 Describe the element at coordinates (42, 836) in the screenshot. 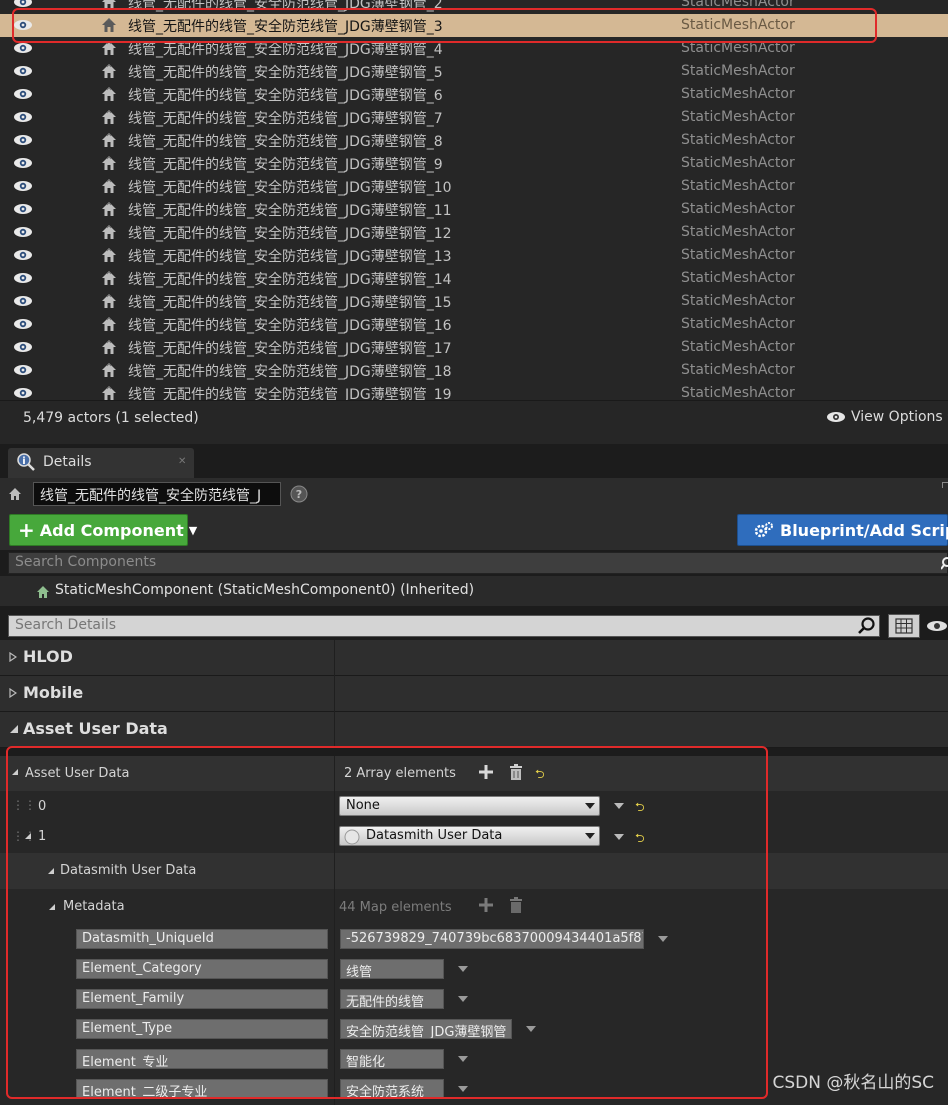

I see `array-index-label: 1` at that location.